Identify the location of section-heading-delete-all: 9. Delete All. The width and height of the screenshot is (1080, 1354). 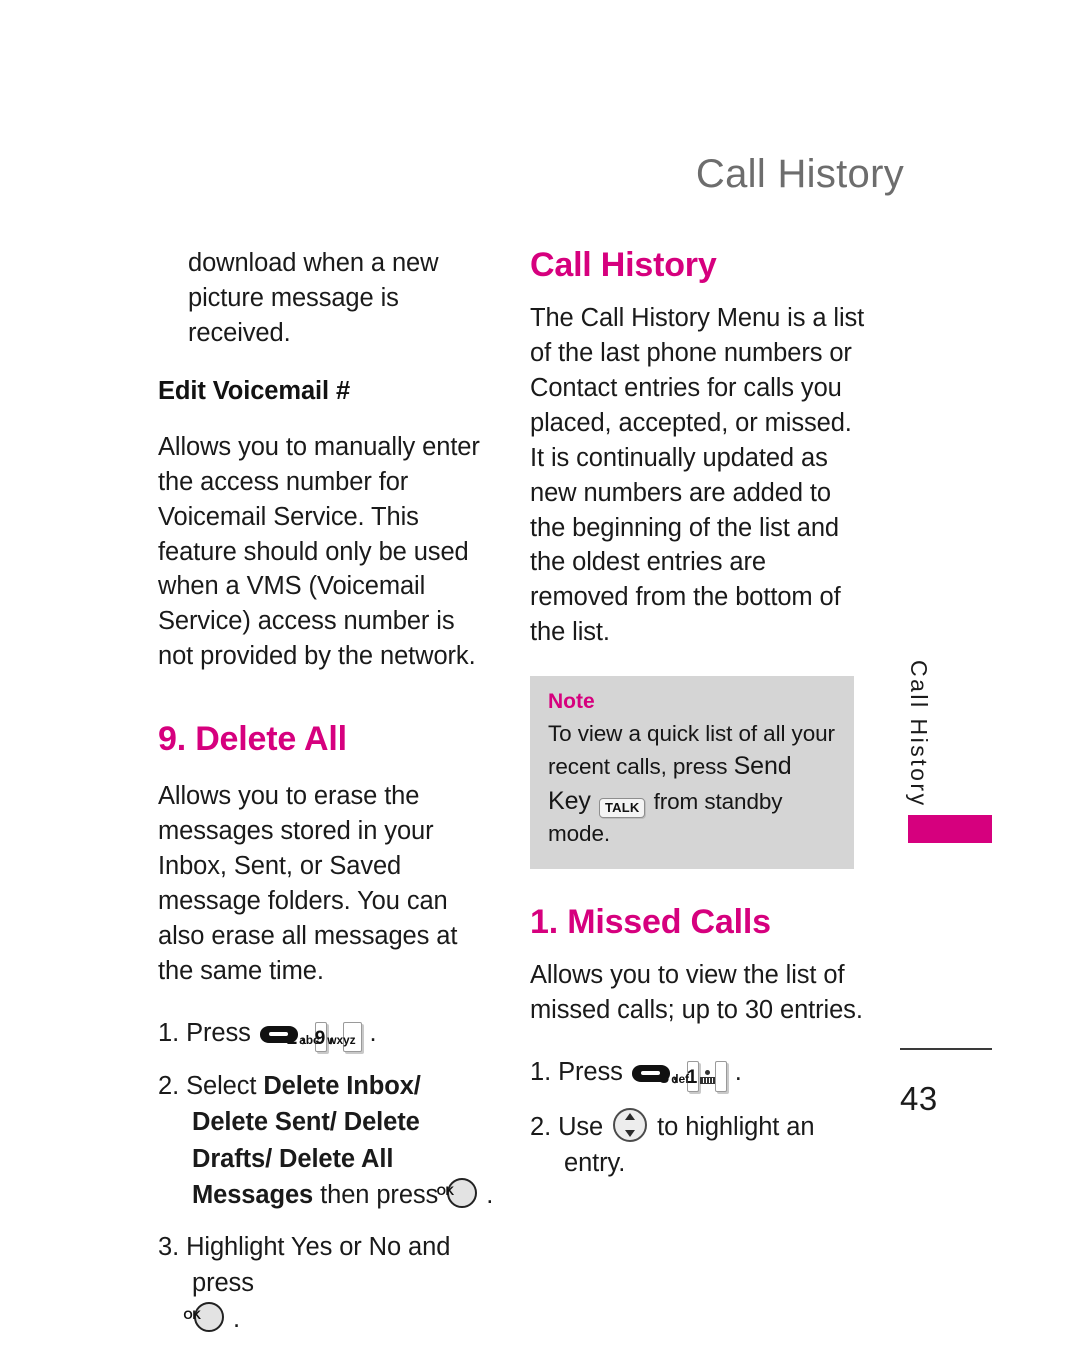
(252, 739).